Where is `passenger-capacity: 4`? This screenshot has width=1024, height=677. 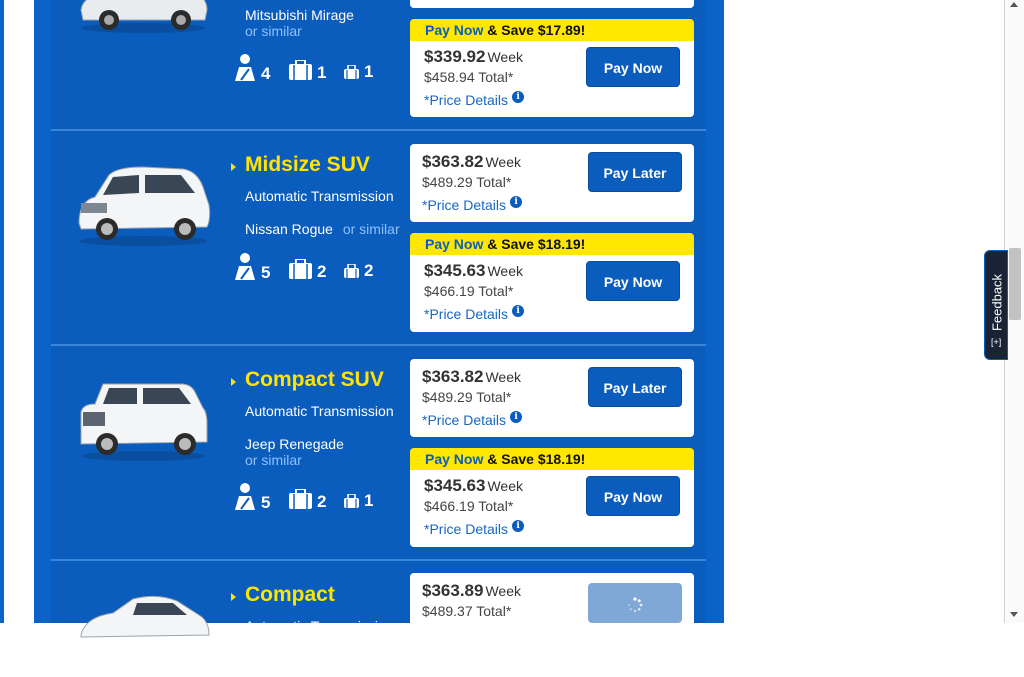 passenger-capacity: 4 is located at coordinates (251, 68).